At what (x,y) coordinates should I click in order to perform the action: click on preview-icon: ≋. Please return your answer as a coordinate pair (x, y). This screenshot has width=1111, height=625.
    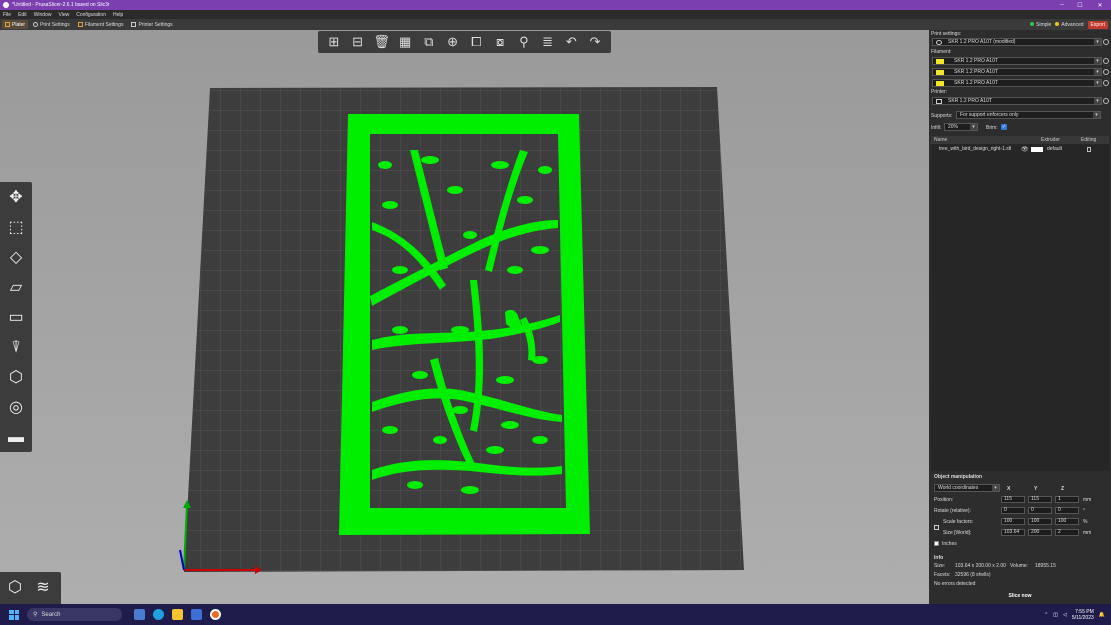
    Looking at the image, I should click on (43, 588).